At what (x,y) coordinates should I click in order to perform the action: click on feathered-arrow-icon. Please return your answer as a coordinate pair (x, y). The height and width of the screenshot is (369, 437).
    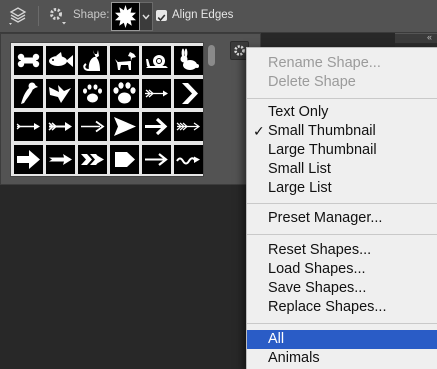
    Looking at the image, I should click on (156, 93).